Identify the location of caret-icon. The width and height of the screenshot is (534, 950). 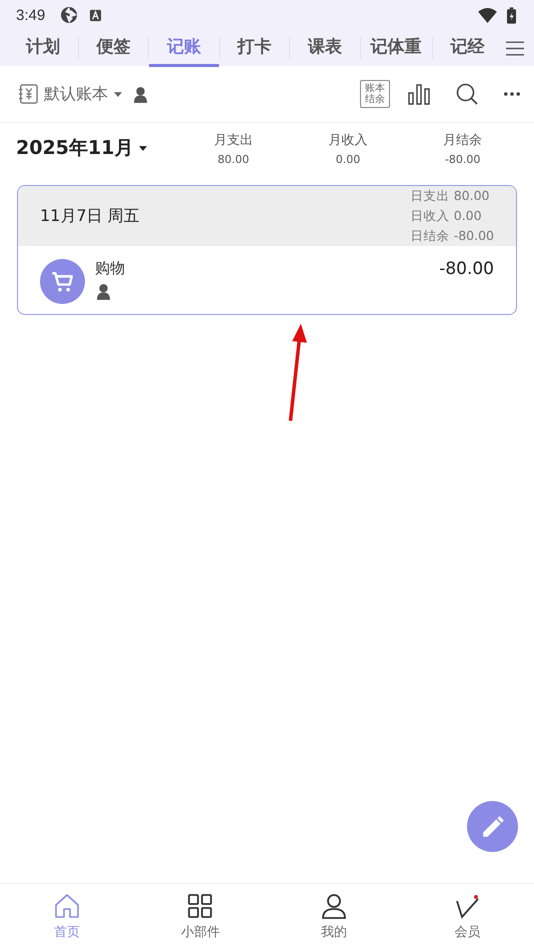
(143, 148).